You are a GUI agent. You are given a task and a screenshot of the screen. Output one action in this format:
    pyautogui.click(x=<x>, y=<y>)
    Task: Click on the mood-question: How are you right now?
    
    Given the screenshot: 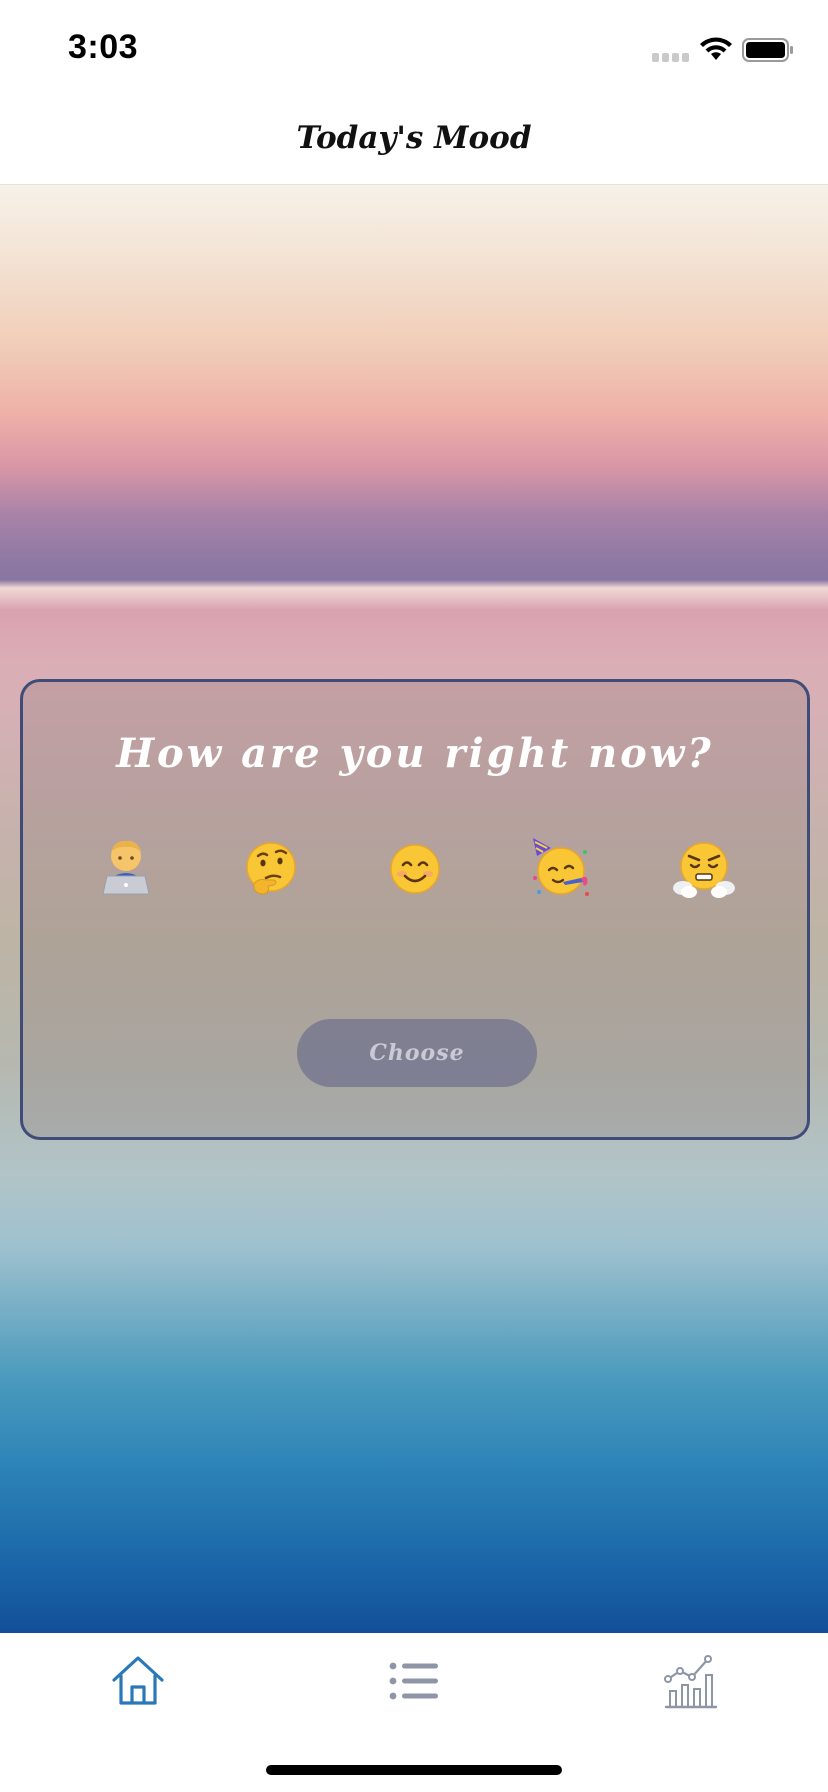 What is the action you would take?
    pyautogui.click(x=415, y=753)
    